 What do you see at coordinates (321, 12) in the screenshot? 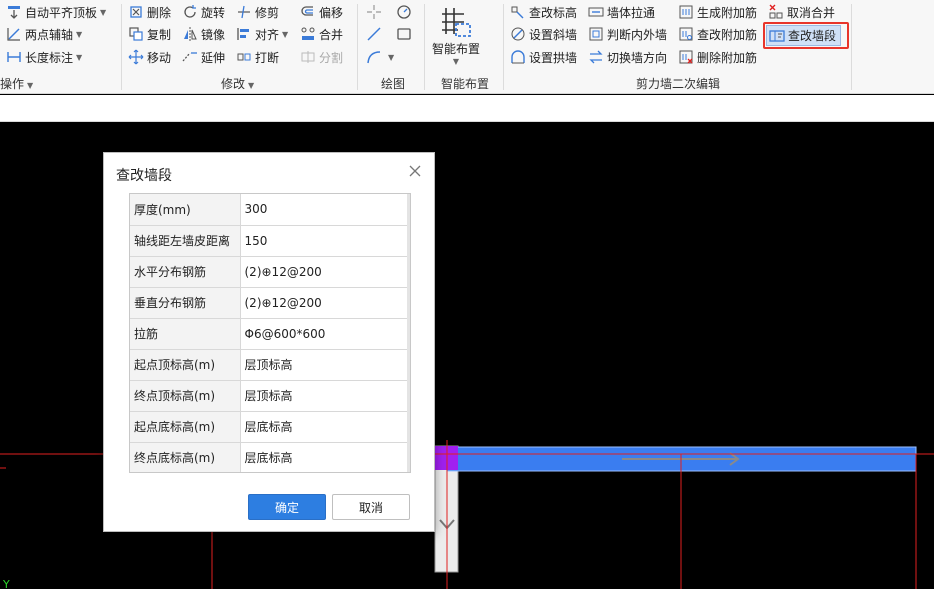
I see `offset-button: 偏移` at bounding box center [321, 12].